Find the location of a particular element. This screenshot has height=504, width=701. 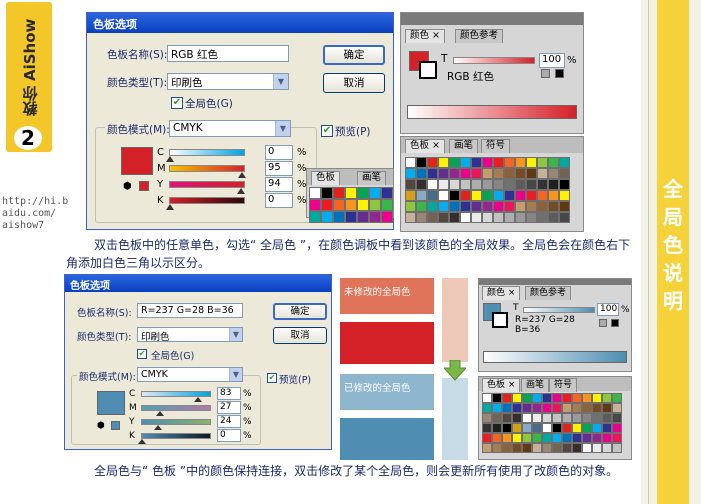

tab-color: 颜色 × is located at coordinates (425, 36).